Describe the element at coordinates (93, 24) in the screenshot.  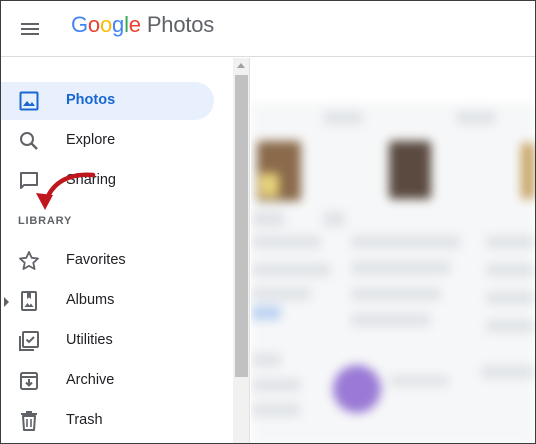
I see `logo-letter-o1: o` at that location.